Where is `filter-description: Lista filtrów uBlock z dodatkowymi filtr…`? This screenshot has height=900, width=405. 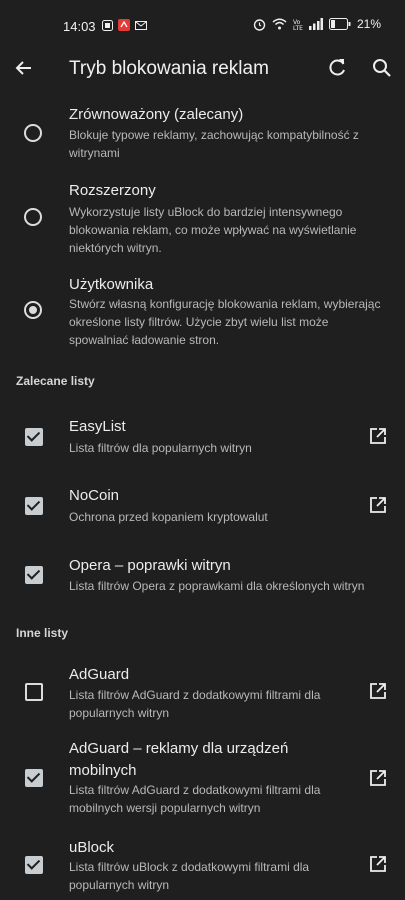 filter-description: Lista filtrów uBlock z dodatkowymi filtr… is located at coordinates (189, 876).